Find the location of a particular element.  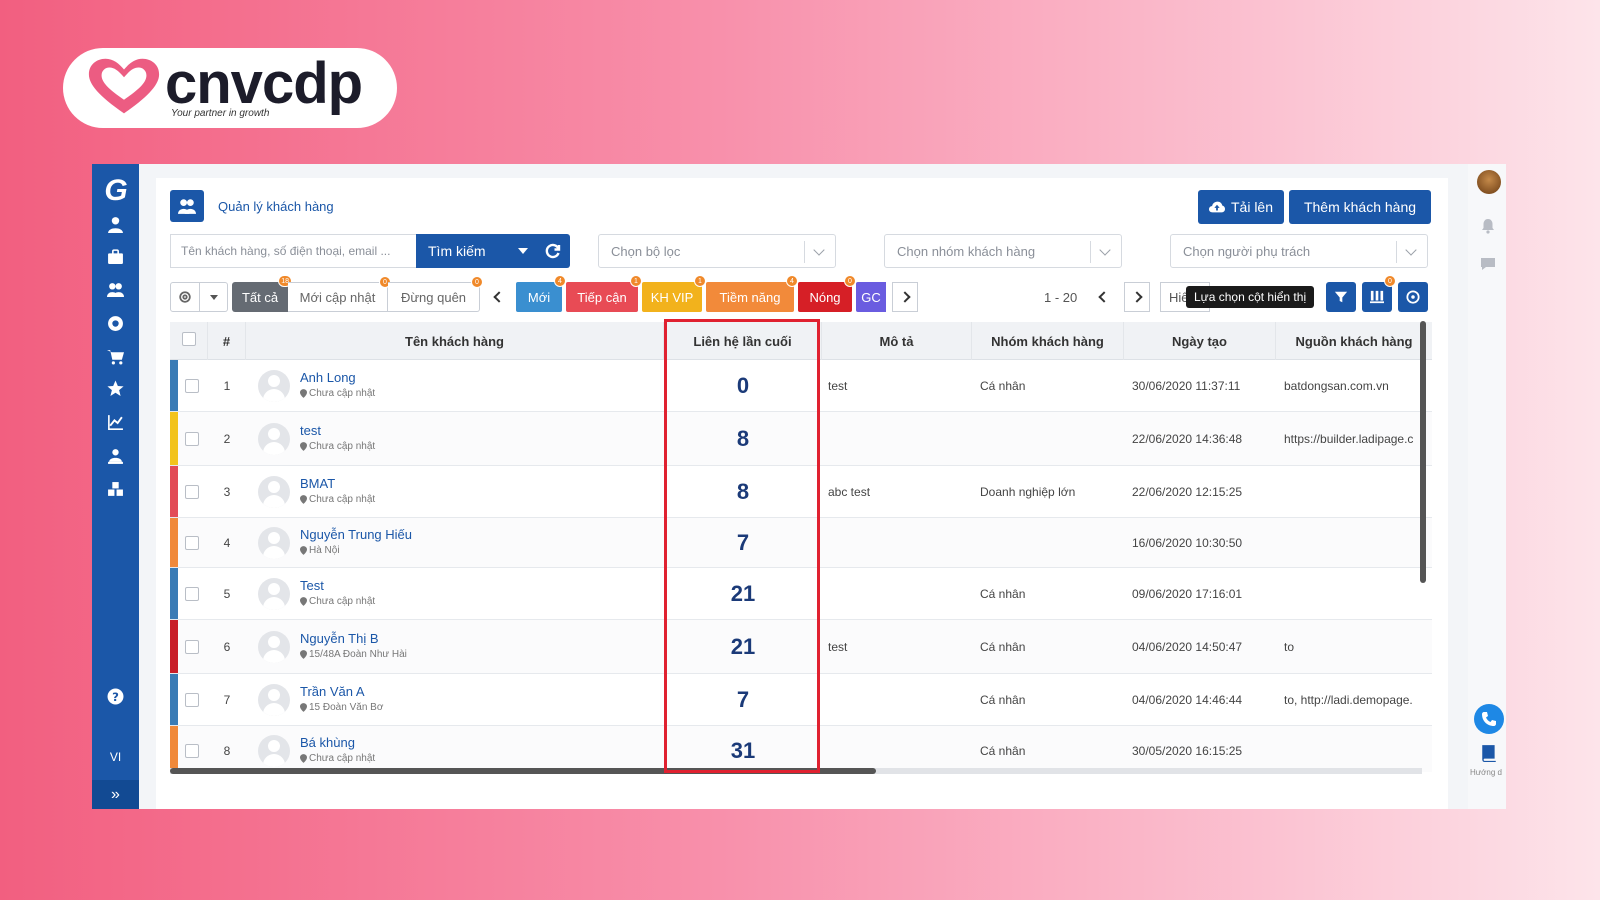

users-icon is located at coordinates (187, 206).